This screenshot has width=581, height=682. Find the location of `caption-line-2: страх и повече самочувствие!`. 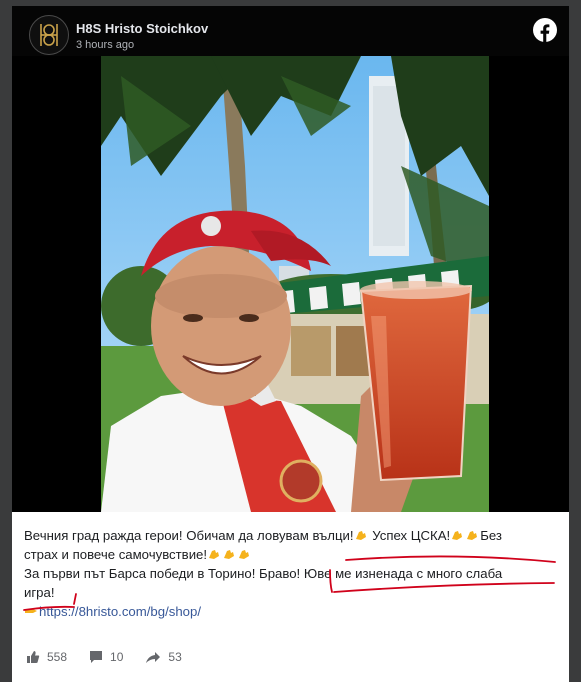

caption-line-2: страх и повече самочувствие! is located at coordinates (291, 554).